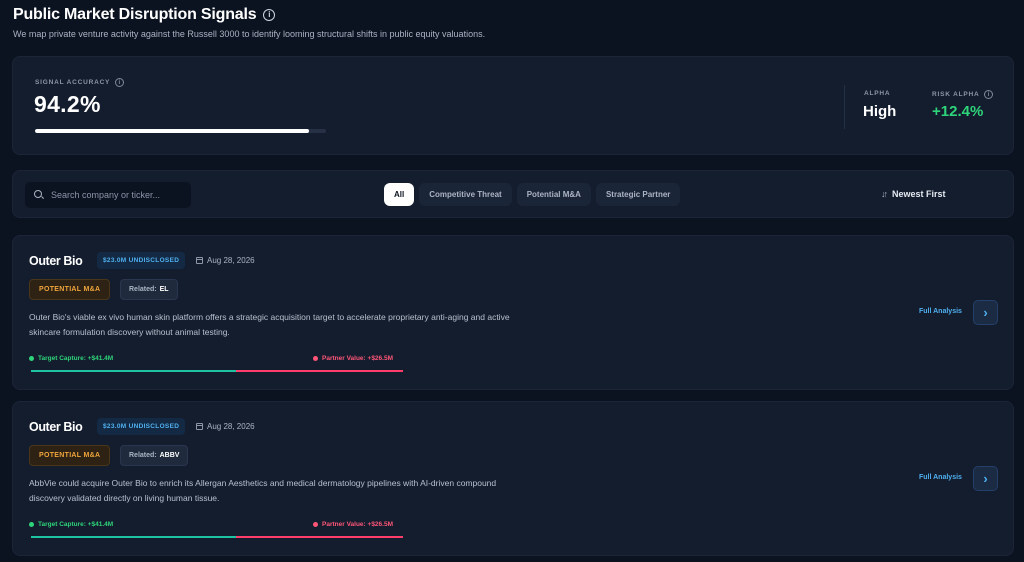 This screenshot has height=562, width=1024. I want to click on page-title: Public Market Disruption Signals, so click(135, 14).